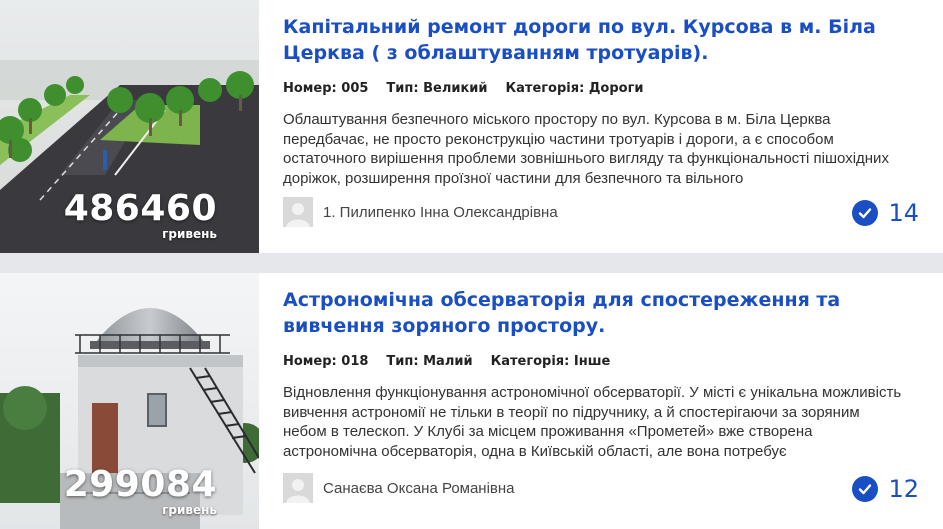 This screenshot has height=529, width=943. I want to click on project-number: Номер: 018, so click(326, 361).